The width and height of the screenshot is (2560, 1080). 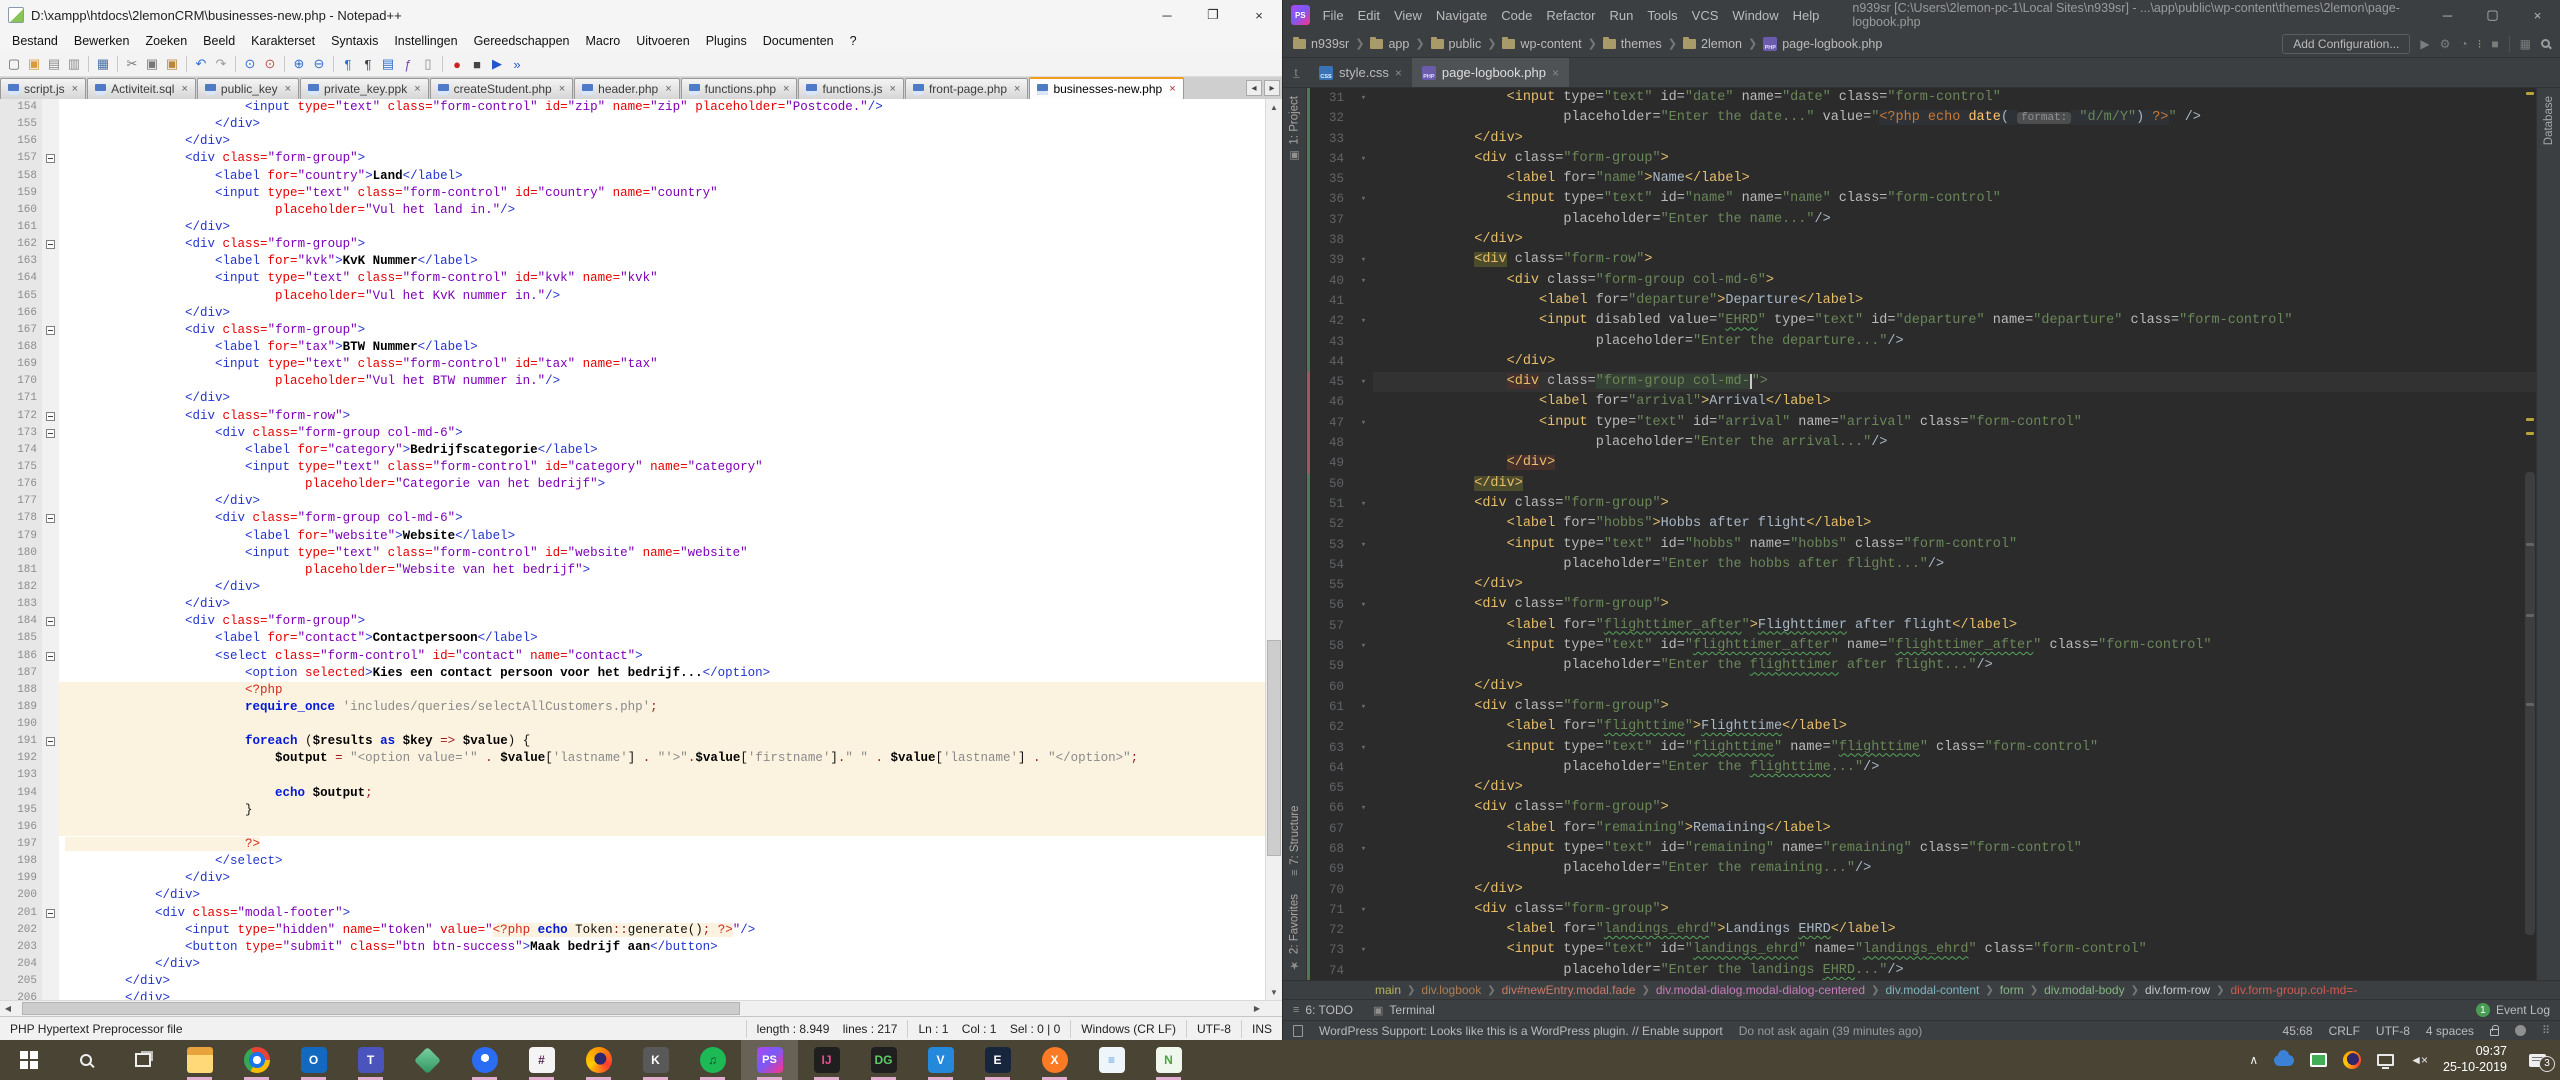 What do you see at coordinates (1369, 15) in the screenshot?
I see `menu-item-edit: Edit` at bounding box center [1369, 15].